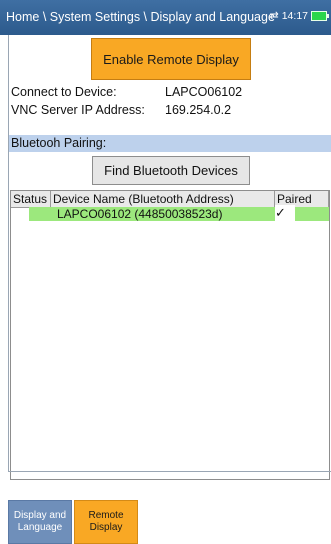 The height and width of the screenshot is (544, 331). I want to click on check-icon: ✓, so click(285, 213).